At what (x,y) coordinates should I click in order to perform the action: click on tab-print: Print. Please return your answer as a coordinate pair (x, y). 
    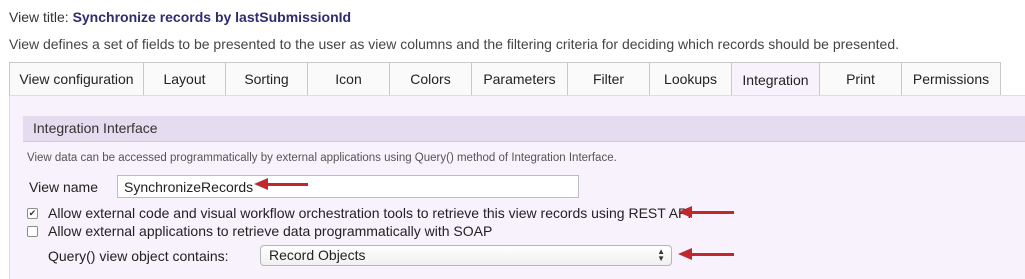
    Looking at the image, I should click on (860, 79).